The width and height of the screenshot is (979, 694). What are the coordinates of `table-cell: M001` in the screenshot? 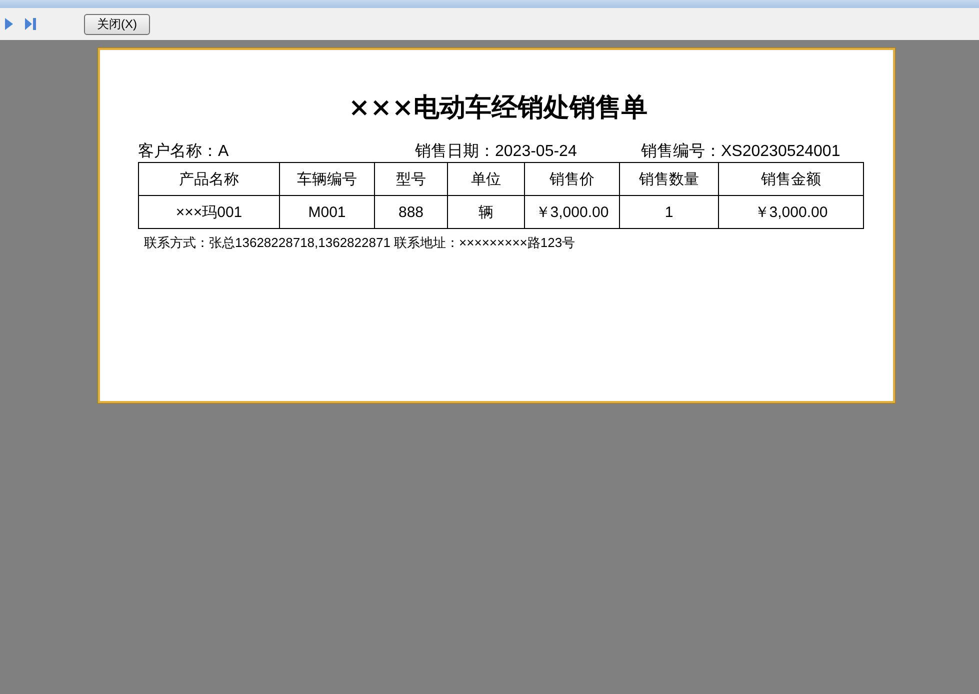 It's located at (327, 212).